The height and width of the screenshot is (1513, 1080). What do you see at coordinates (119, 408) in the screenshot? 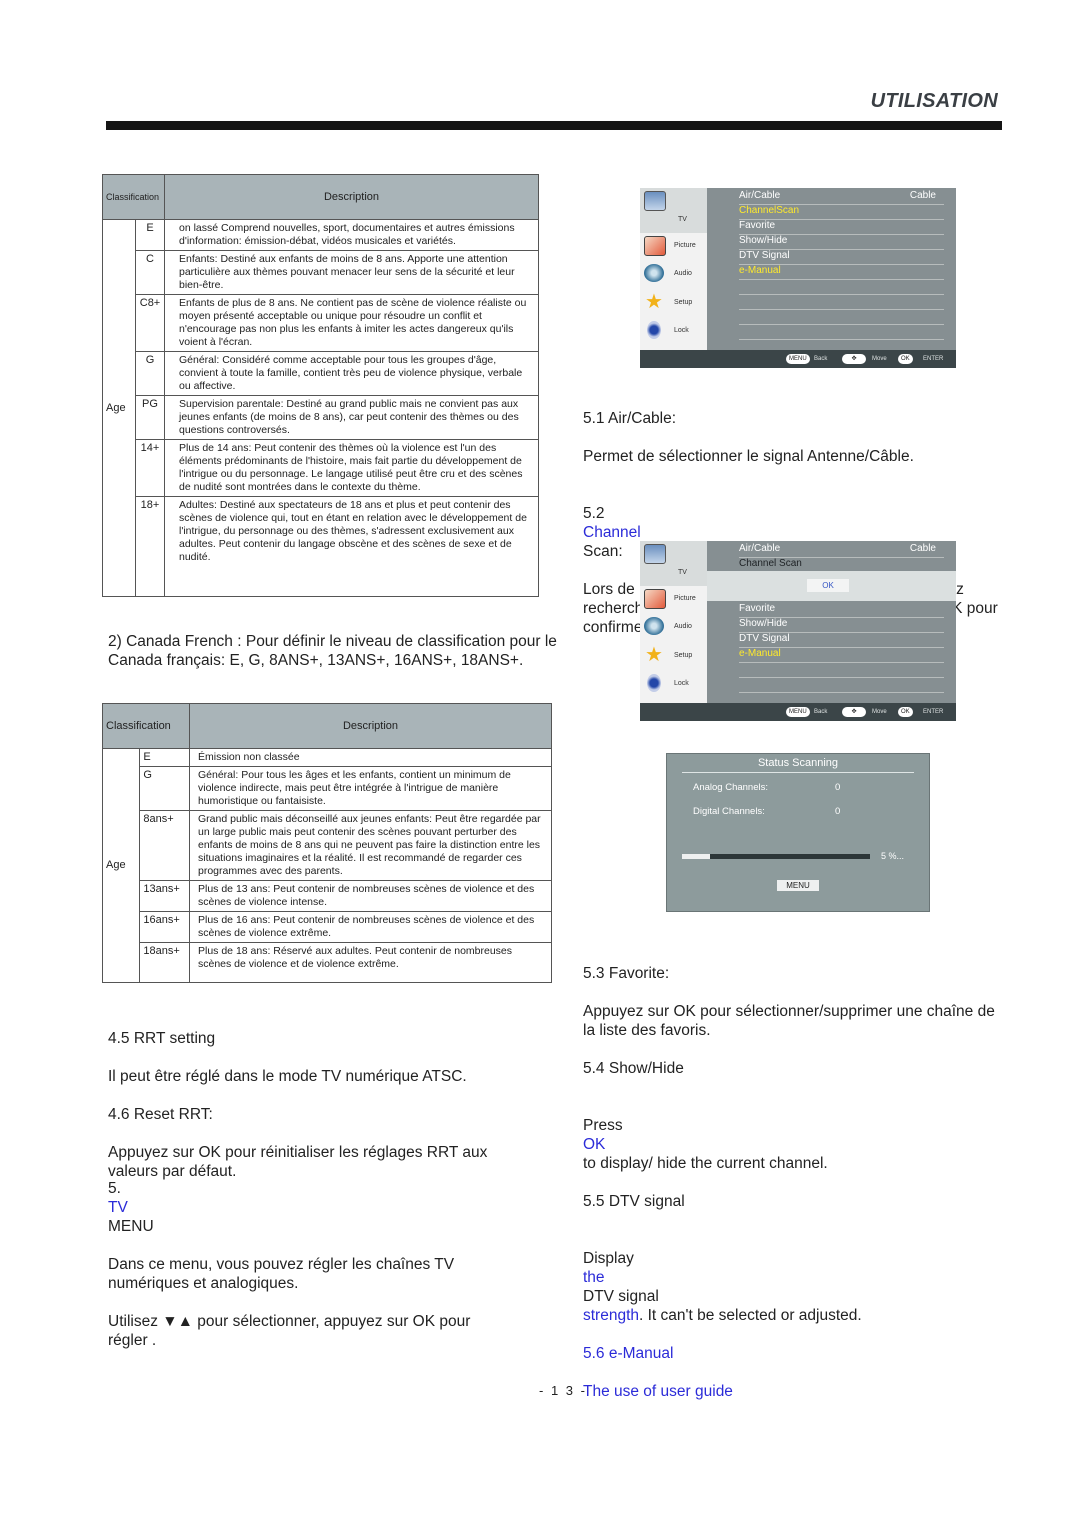
I see `age-label: Age` at bounding box center [119, 408].